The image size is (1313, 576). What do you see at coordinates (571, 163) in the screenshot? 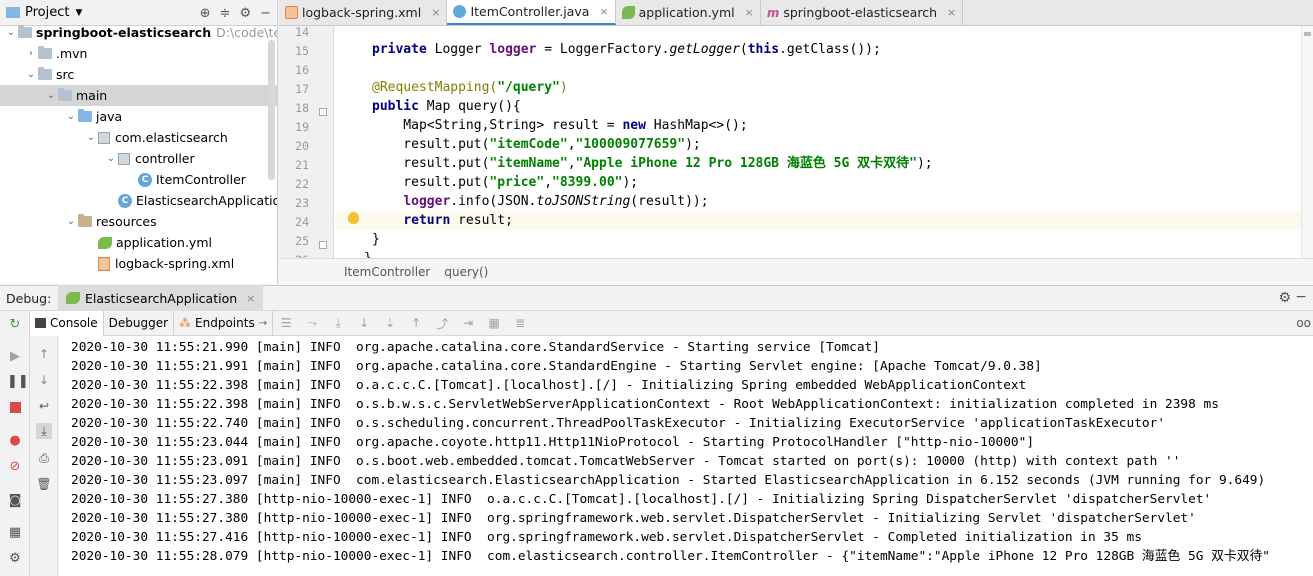
I see `code-token: ,` at bounding box center [571, 163].